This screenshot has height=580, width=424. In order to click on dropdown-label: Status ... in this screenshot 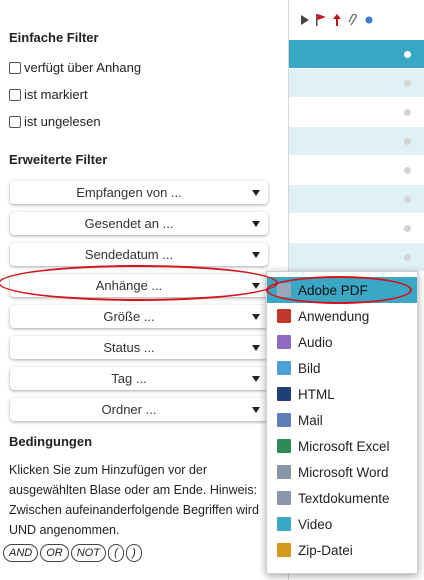, I will do `click(129, 347)`.